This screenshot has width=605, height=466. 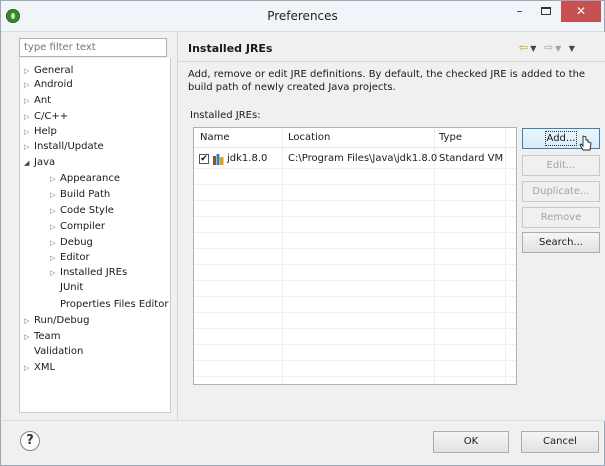 What do you see at coordinates (534, 48) in the screenshot?
I see `back-menu-chevron-icon: ▼` at bounding box center [534, 48].